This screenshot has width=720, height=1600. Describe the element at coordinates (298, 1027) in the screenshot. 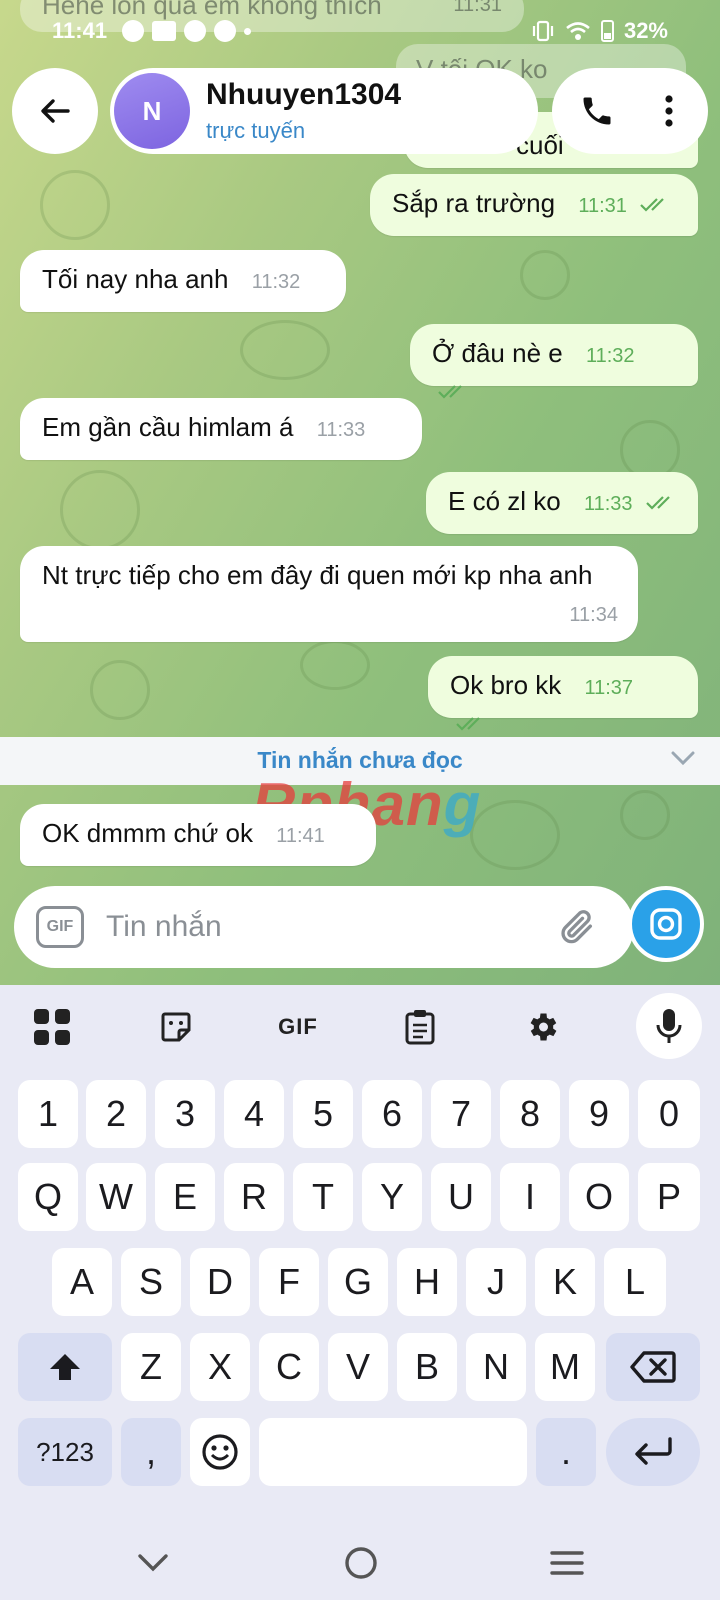

I see `gif-keyboard-button: GIF` at that location.